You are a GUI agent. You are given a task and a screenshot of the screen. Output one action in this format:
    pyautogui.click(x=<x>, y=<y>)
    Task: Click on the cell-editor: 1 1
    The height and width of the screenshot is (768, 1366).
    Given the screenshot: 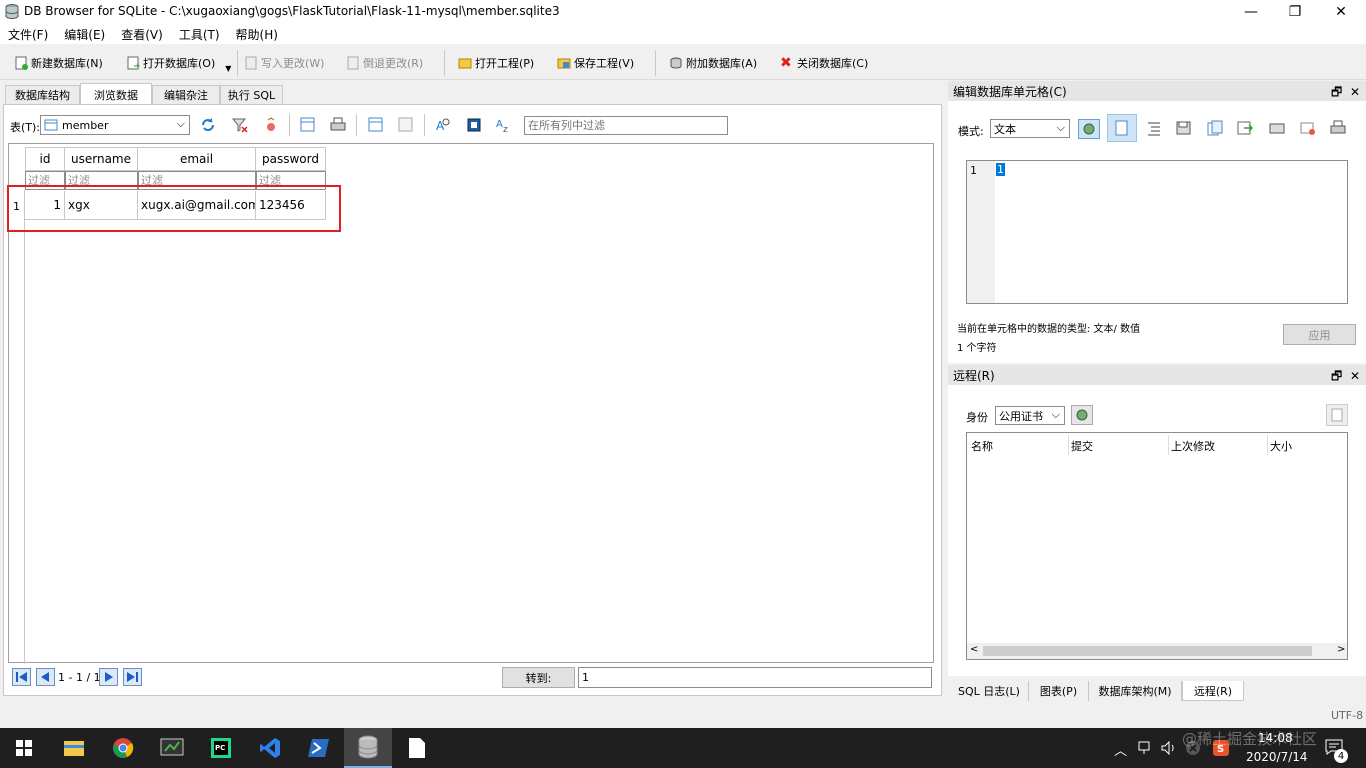 What is the action you would take?
    pyautogui.click(x=1157, y=232)
    